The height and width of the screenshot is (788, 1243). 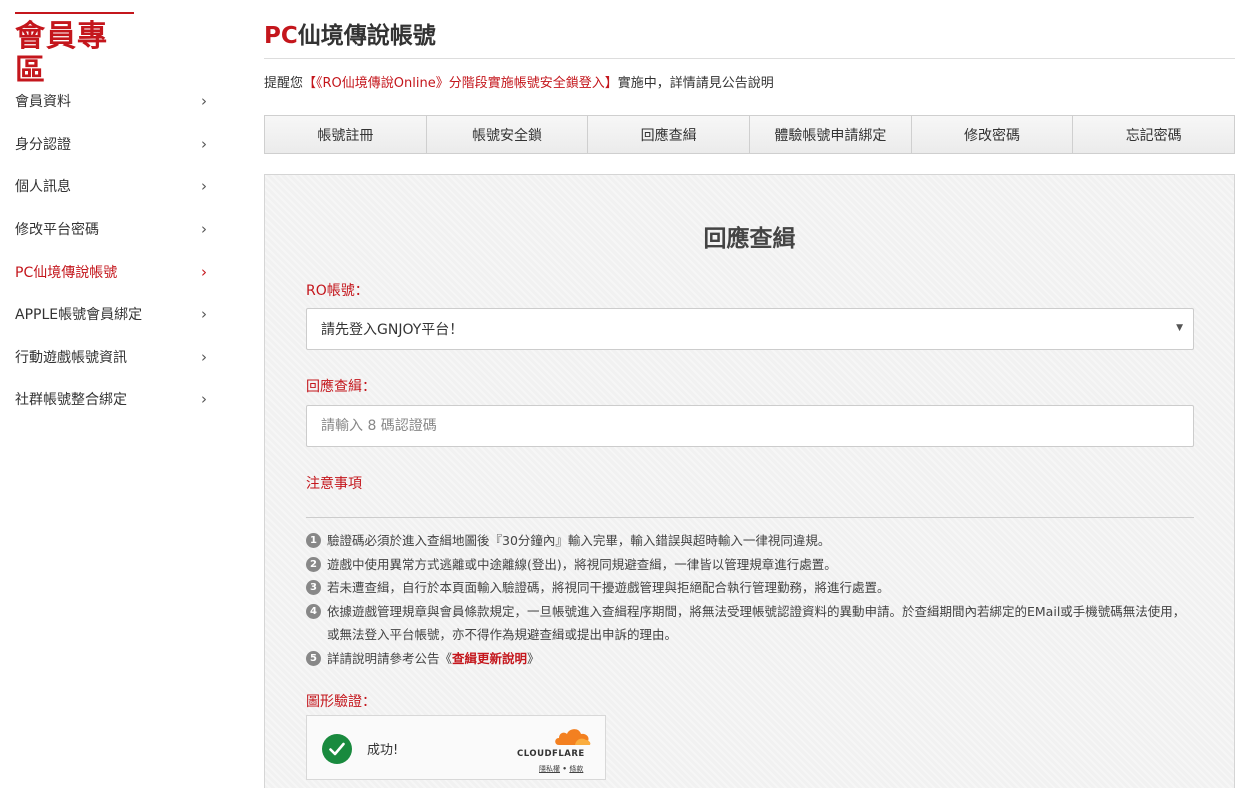 I want to click on brand: 會員專區, so click(x=74, y=50).